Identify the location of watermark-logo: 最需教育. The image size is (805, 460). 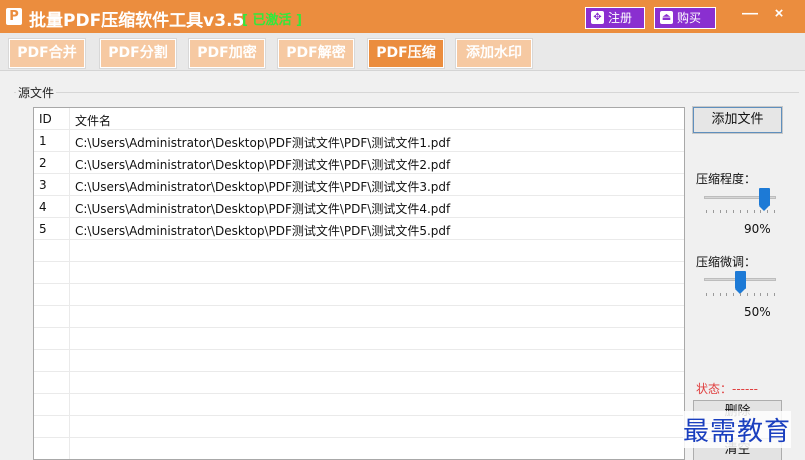
(737, 429).